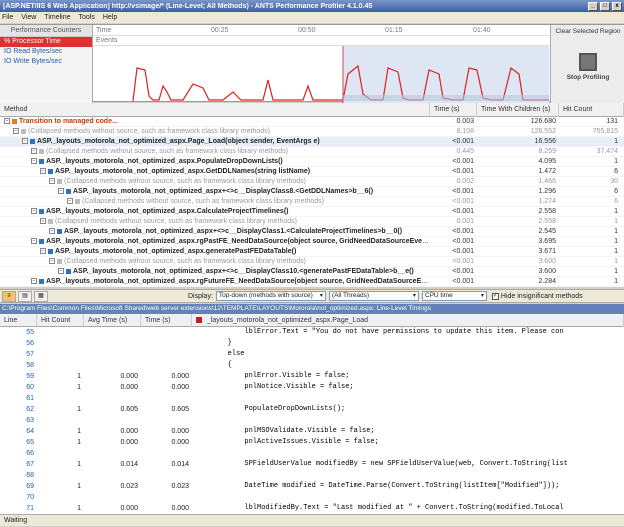 This screenshot has height=527, width=624. What do you see at coordinates (373, 296) in the screenshot?
I see `threads-select: (All Threads)` at bounding box center [373, 296].